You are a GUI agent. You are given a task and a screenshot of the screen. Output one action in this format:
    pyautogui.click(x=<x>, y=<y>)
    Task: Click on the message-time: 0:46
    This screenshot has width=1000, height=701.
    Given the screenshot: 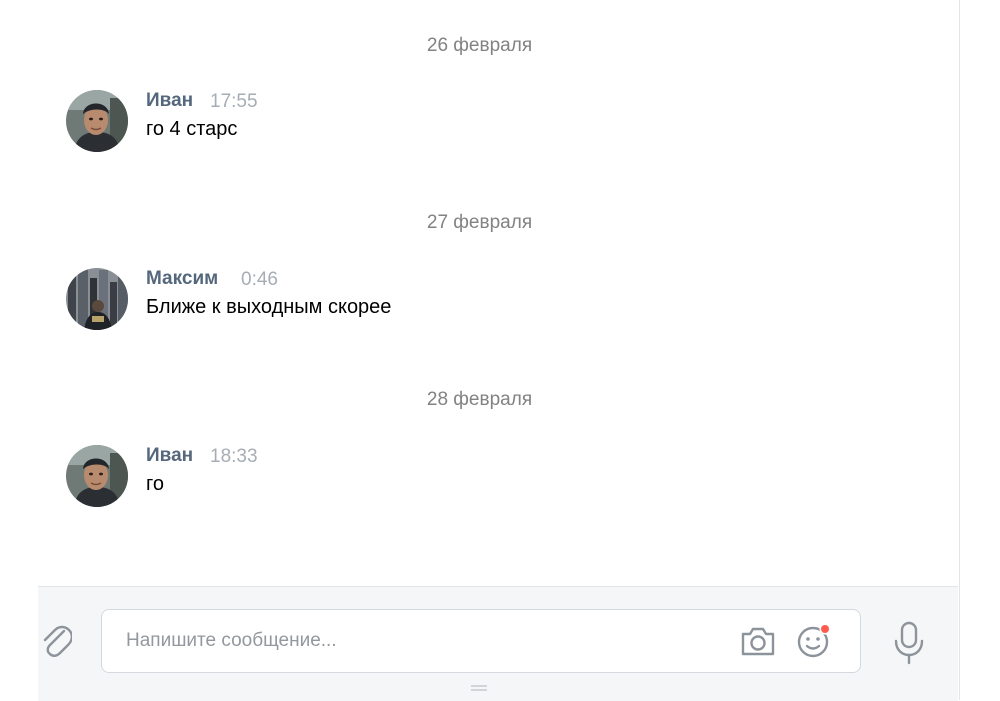 What is the action you would take?
    pyautogui.click(x=259, y=280)
    